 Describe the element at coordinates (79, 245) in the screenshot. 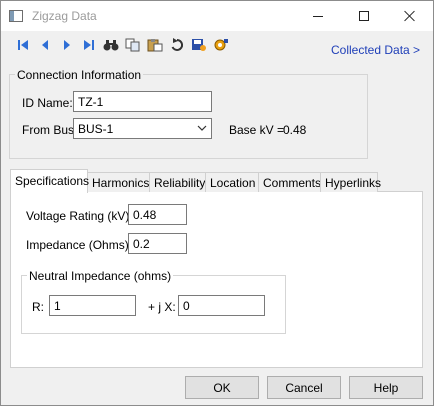

I see `impedance-label: Impedance (Ohms):` at that location.